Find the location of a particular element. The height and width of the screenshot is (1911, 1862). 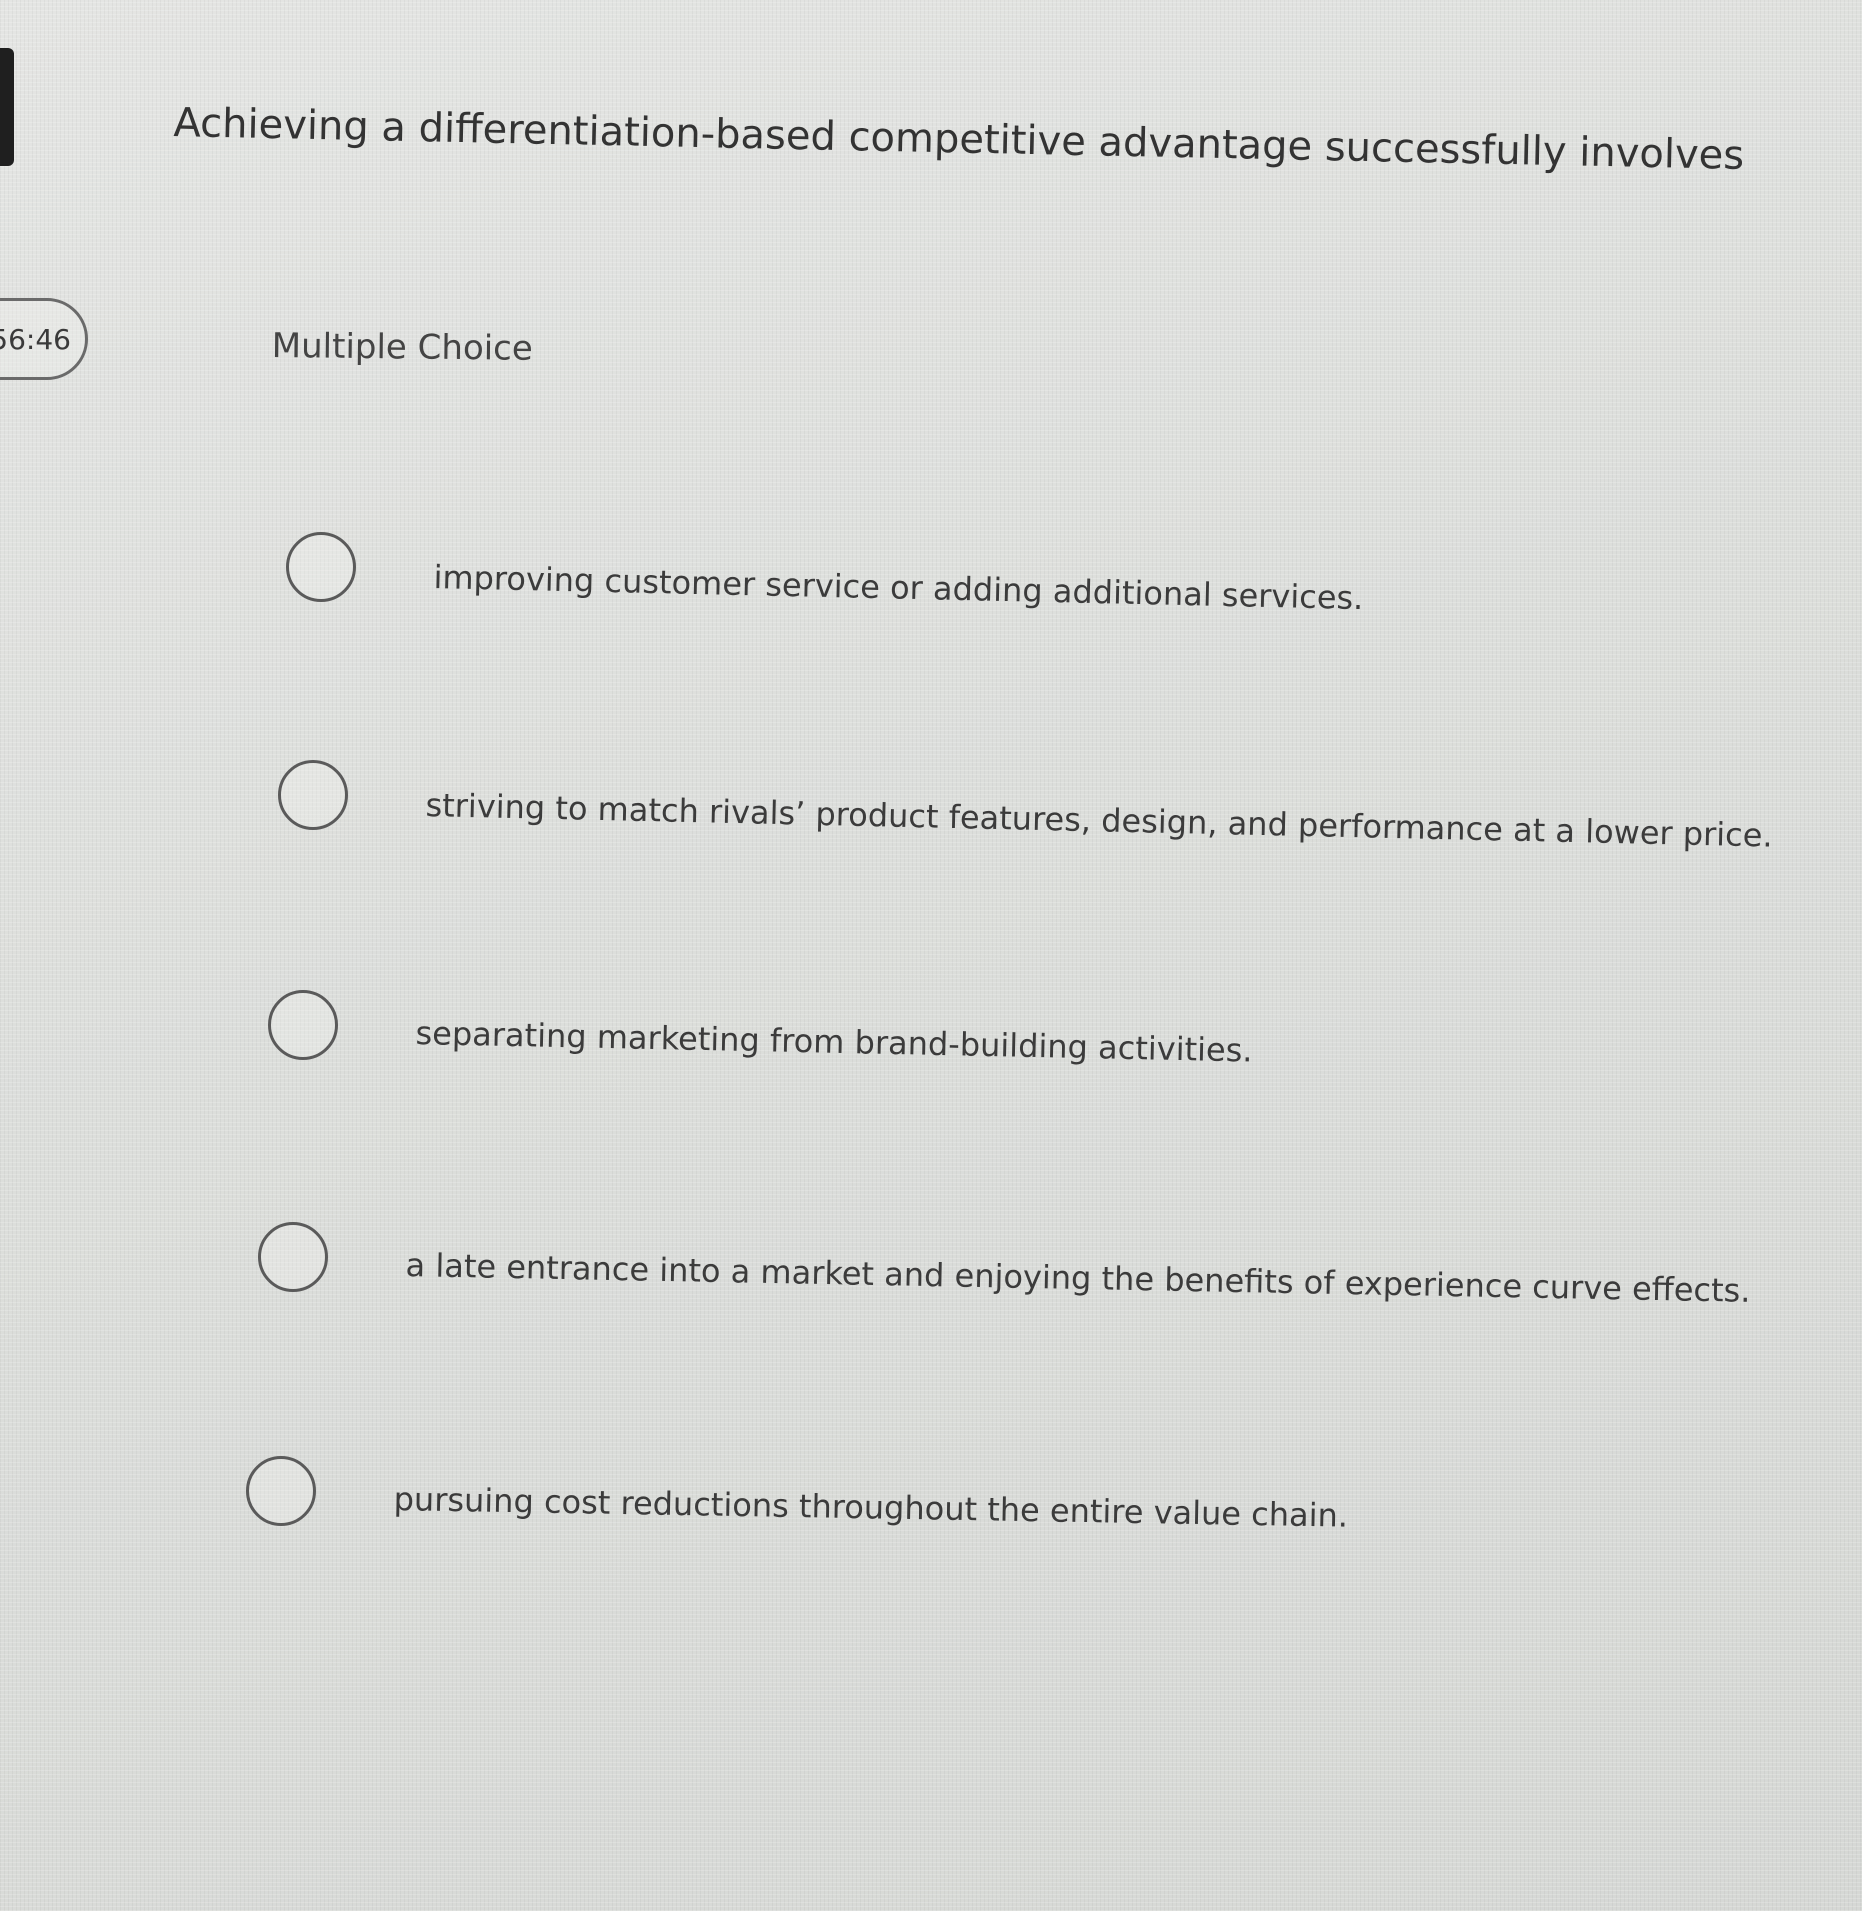

choice-2-radio is located at coordinates (313, 795).